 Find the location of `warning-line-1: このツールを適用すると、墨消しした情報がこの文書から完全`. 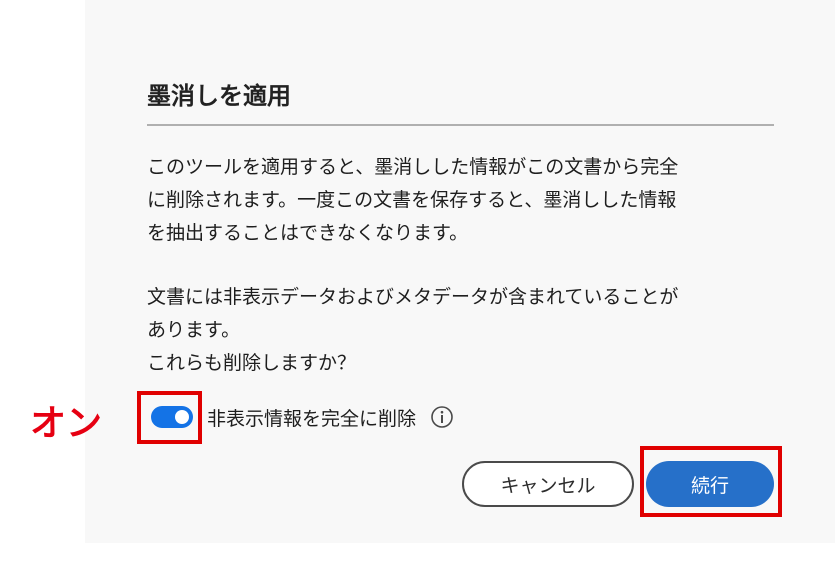

warning-line-1: このツールを適用すると、墨消しした情報がこの文書から完全 is located at coordinates (413, 167).